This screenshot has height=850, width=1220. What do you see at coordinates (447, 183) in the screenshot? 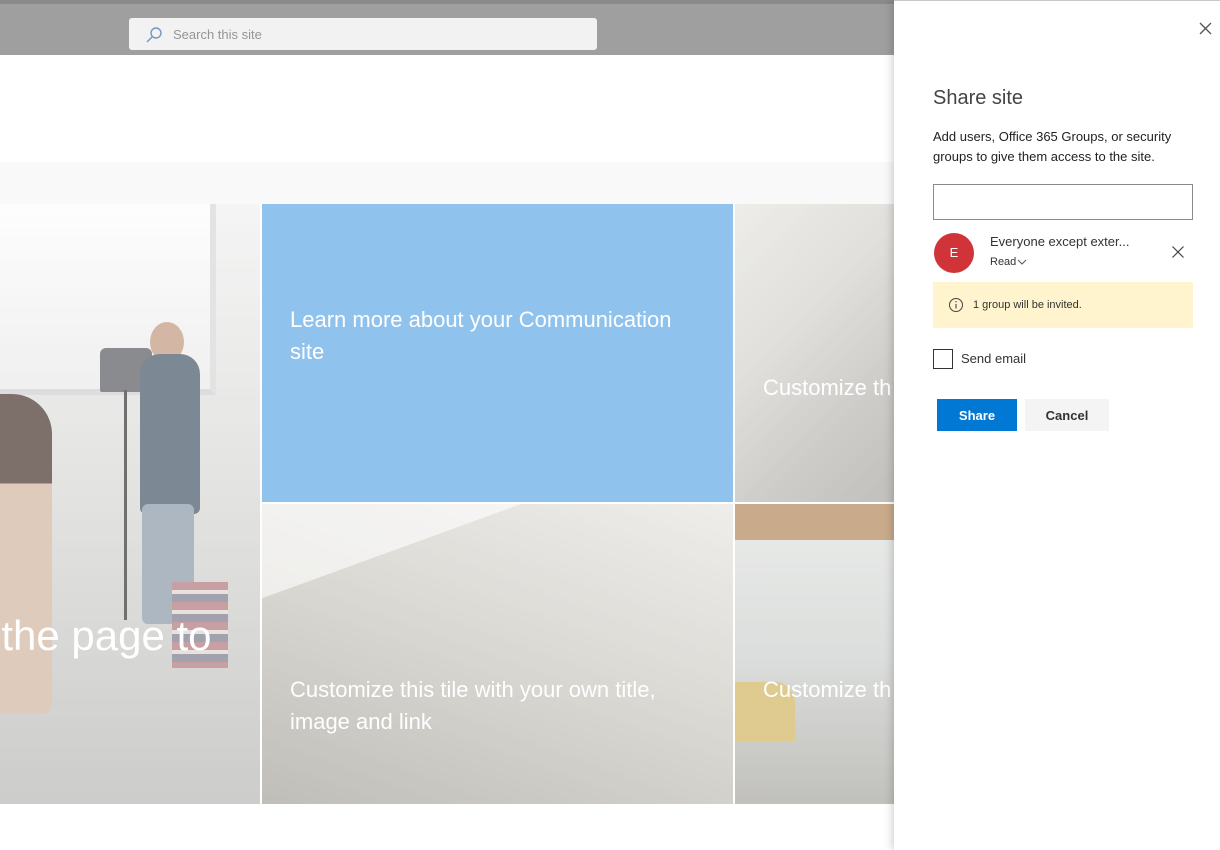
I see `header-band` at bounding box center [447, 183].